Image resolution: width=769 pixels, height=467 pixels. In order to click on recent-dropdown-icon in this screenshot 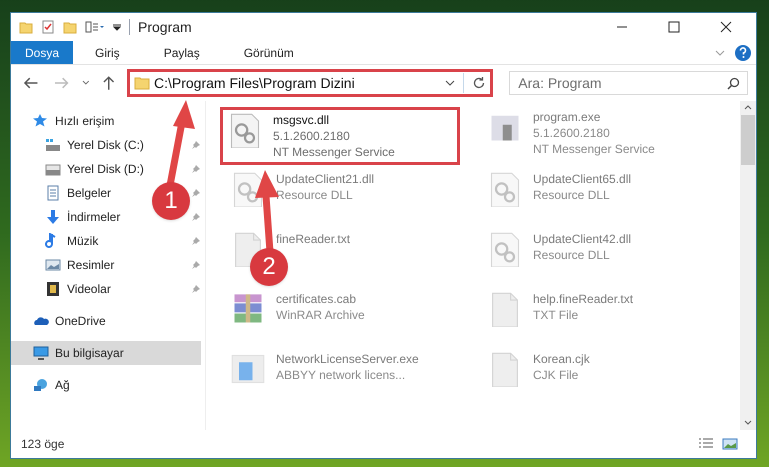, I will do `click(86, 83)`.